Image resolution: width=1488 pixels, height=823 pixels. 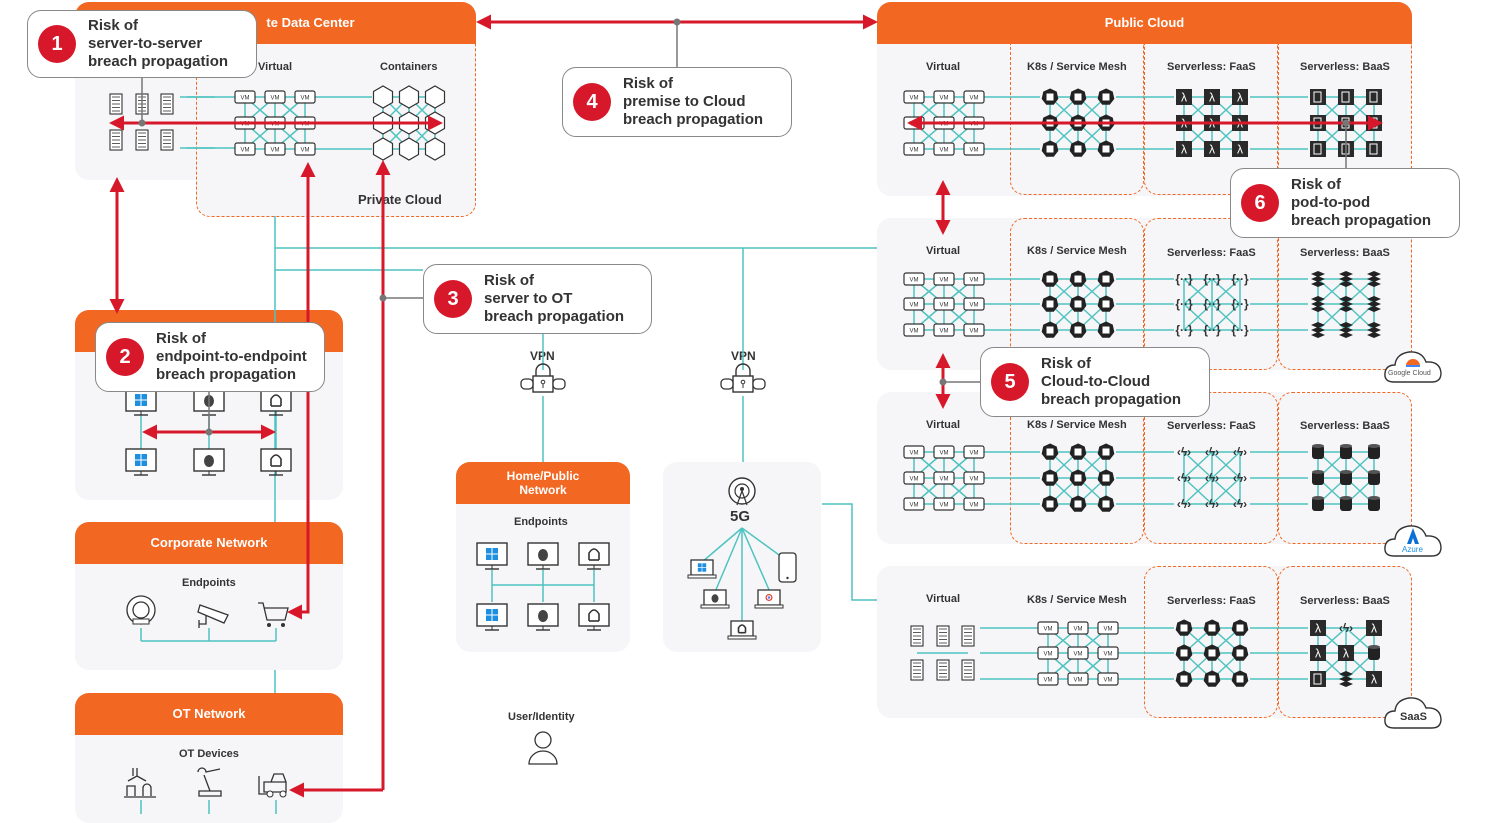 What do you see at coordinates (728, 560) in the screenshot?
I see `network-link` at bounding box center [728, 560].